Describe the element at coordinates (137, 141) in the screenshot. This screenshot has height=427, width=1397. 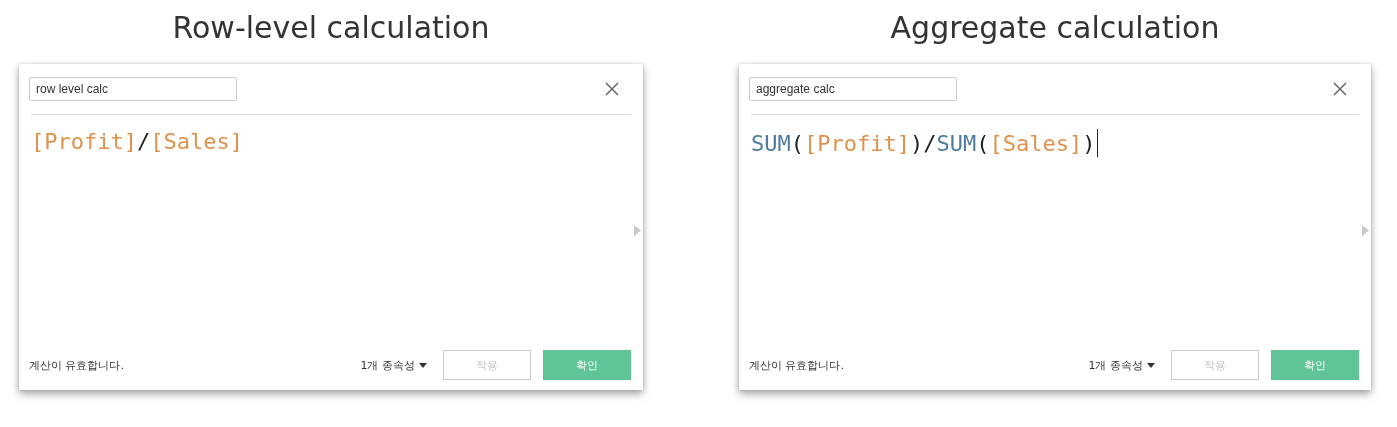
I see `formula-text: [Profit]/[Sales]` at that location.